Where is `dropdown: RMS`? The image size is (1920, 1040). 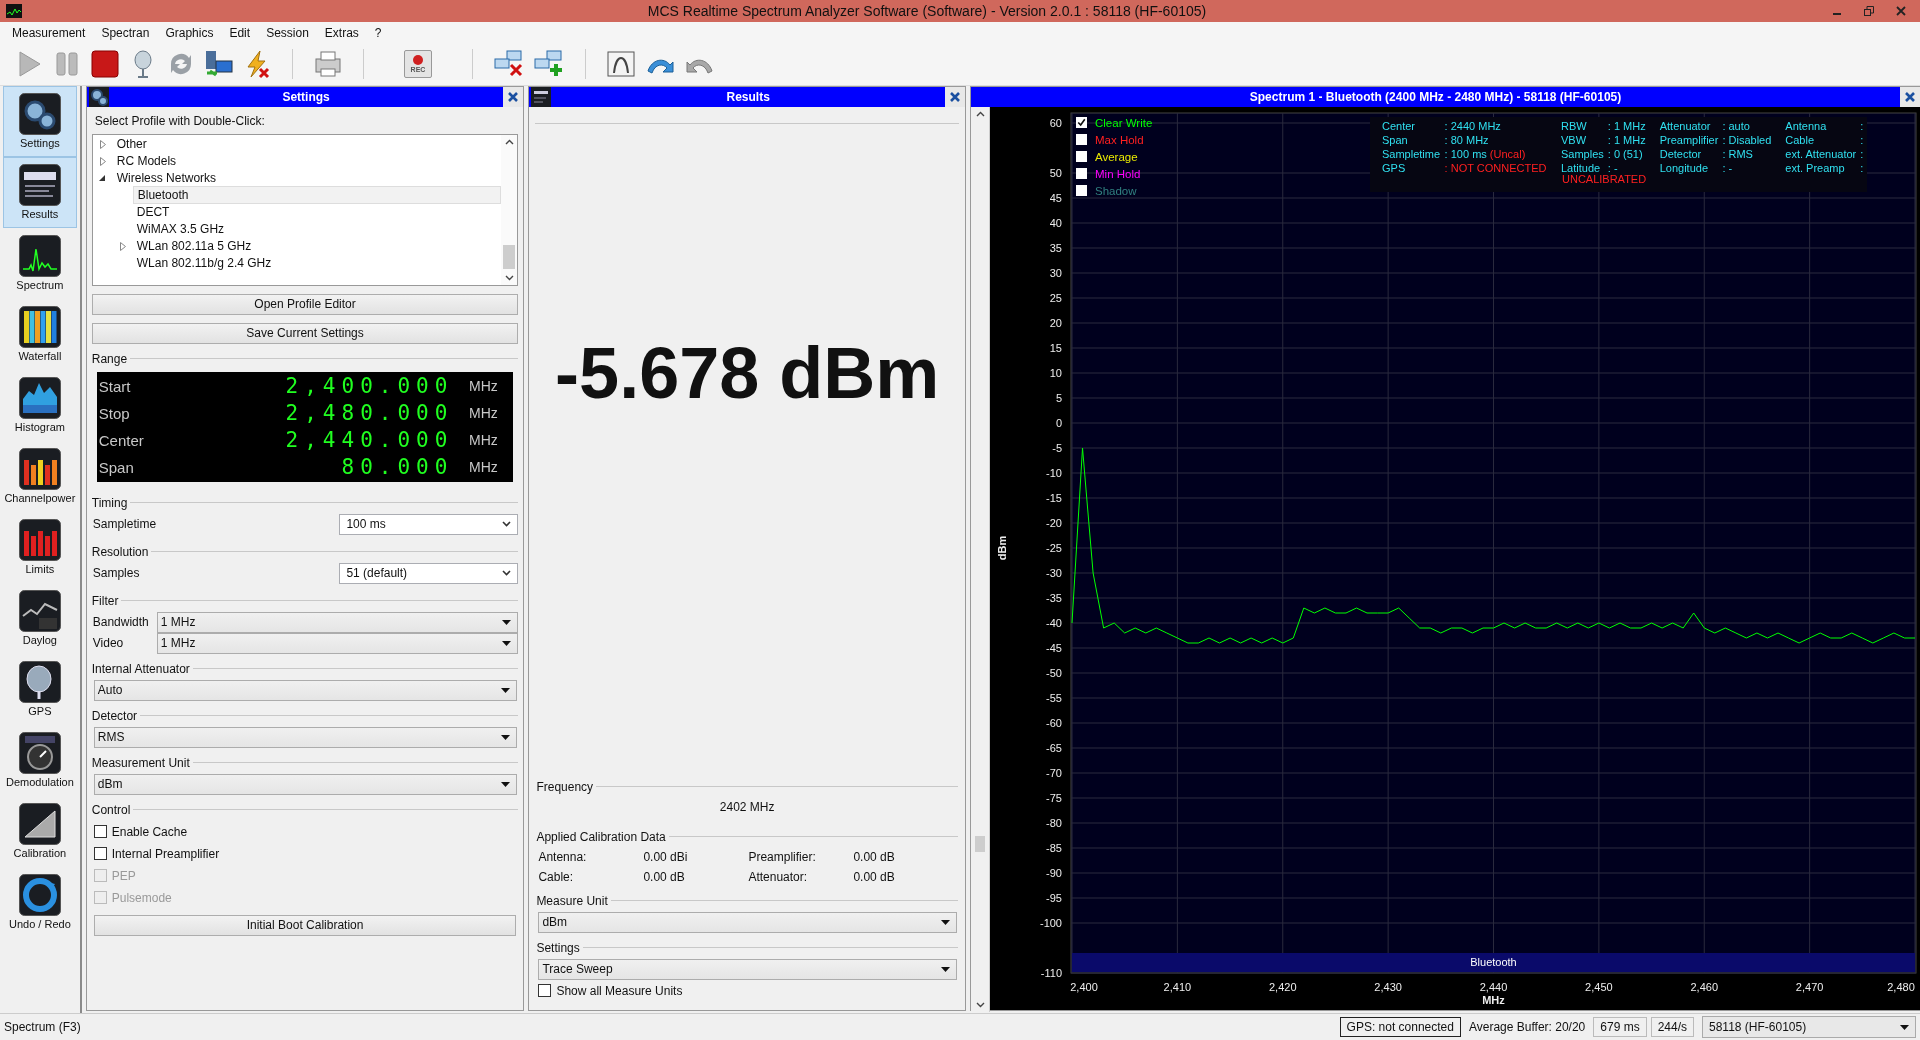
dropdown: RMS is located at coordinates (305, 737).